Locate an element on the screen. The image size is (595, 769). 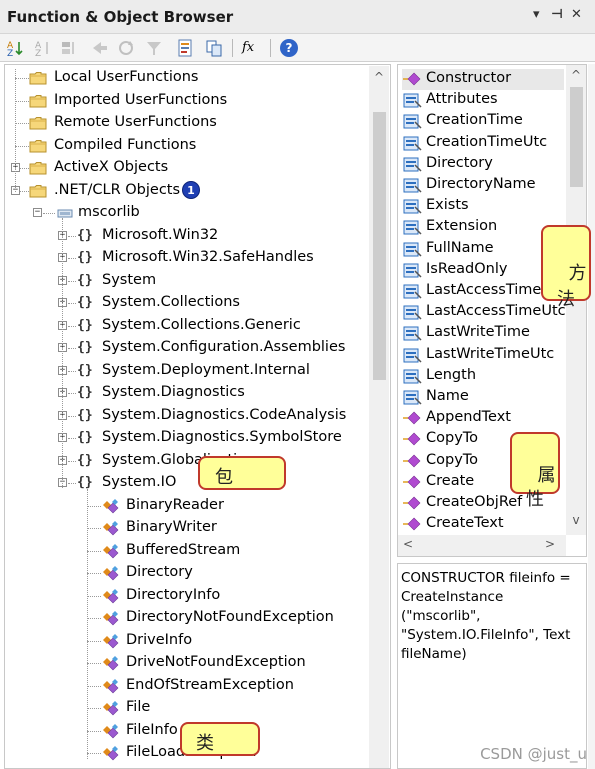
close-icon: ✕ is located at coordinates (576, 14).